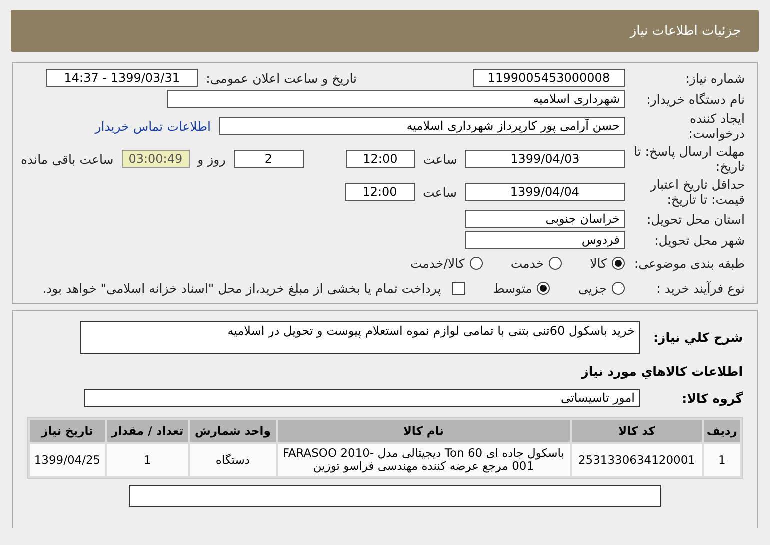  Describe the element at coordinates (637, 431) in the screenshot. I see `column-header: کد کالا` at that location.